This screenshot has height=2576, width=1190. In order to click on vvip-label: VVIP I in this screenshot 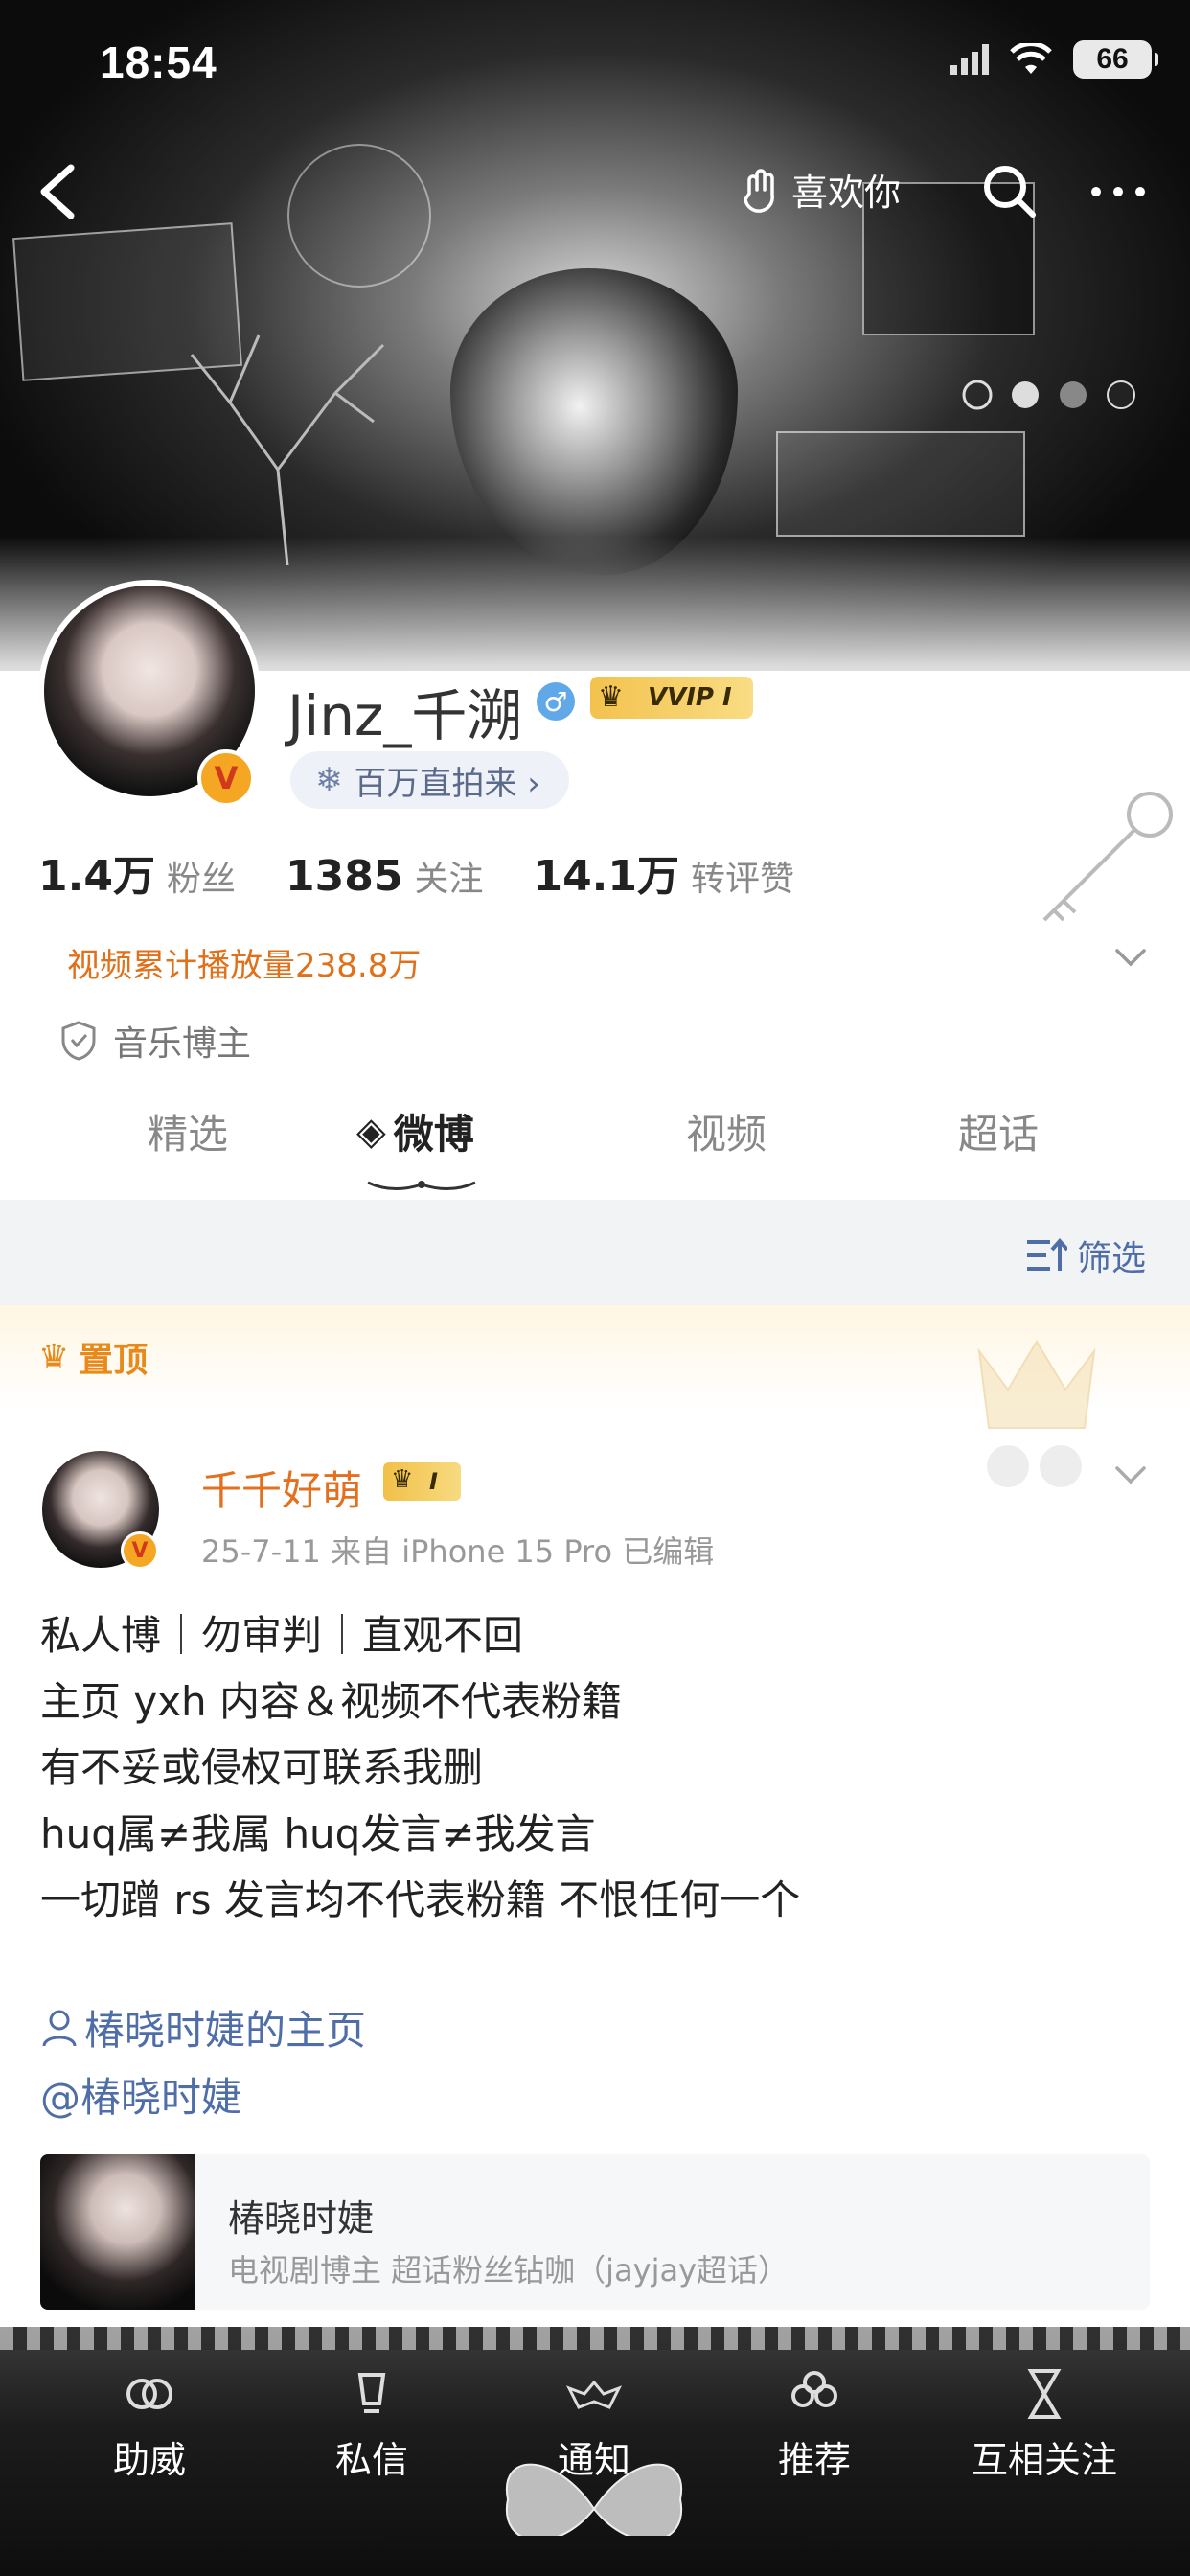, I will do `click(690, 697)`.